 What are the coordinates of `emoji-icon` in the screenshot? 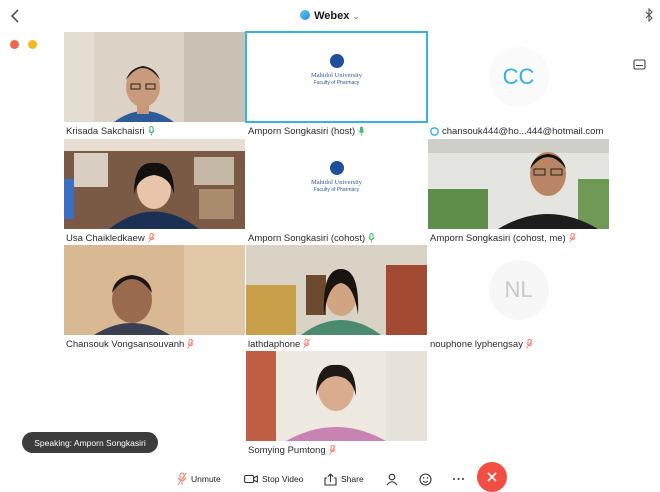 It's located at (425, 479).